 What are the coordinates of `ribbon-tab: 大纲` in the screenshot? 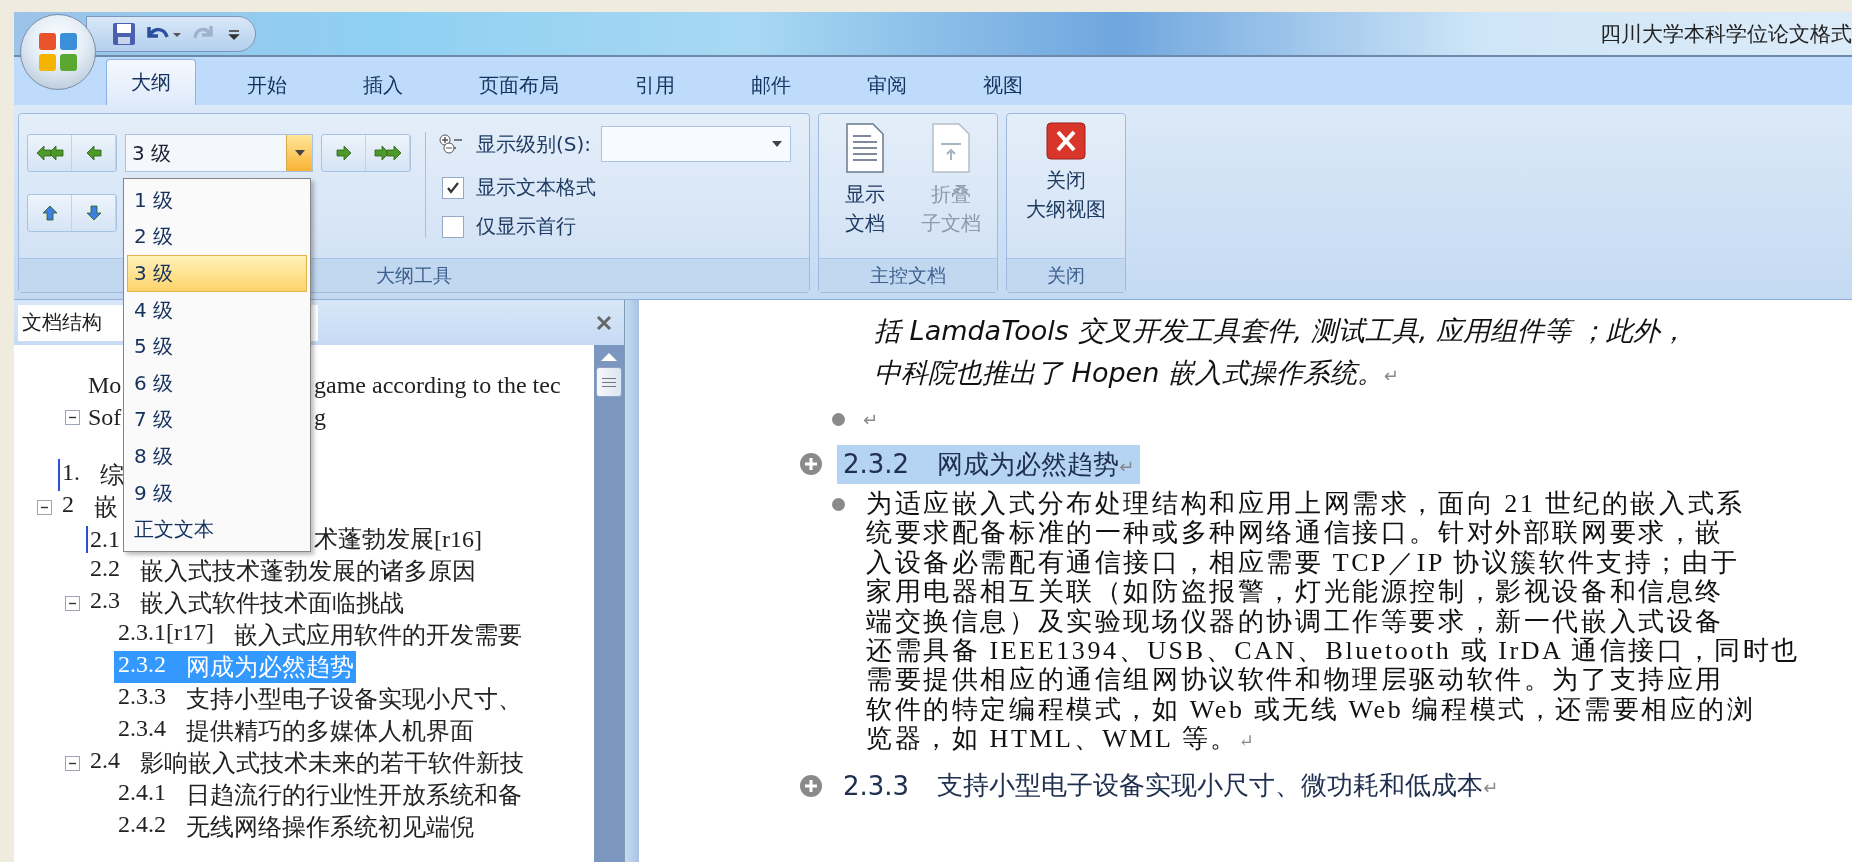 It's located at (151, 82).